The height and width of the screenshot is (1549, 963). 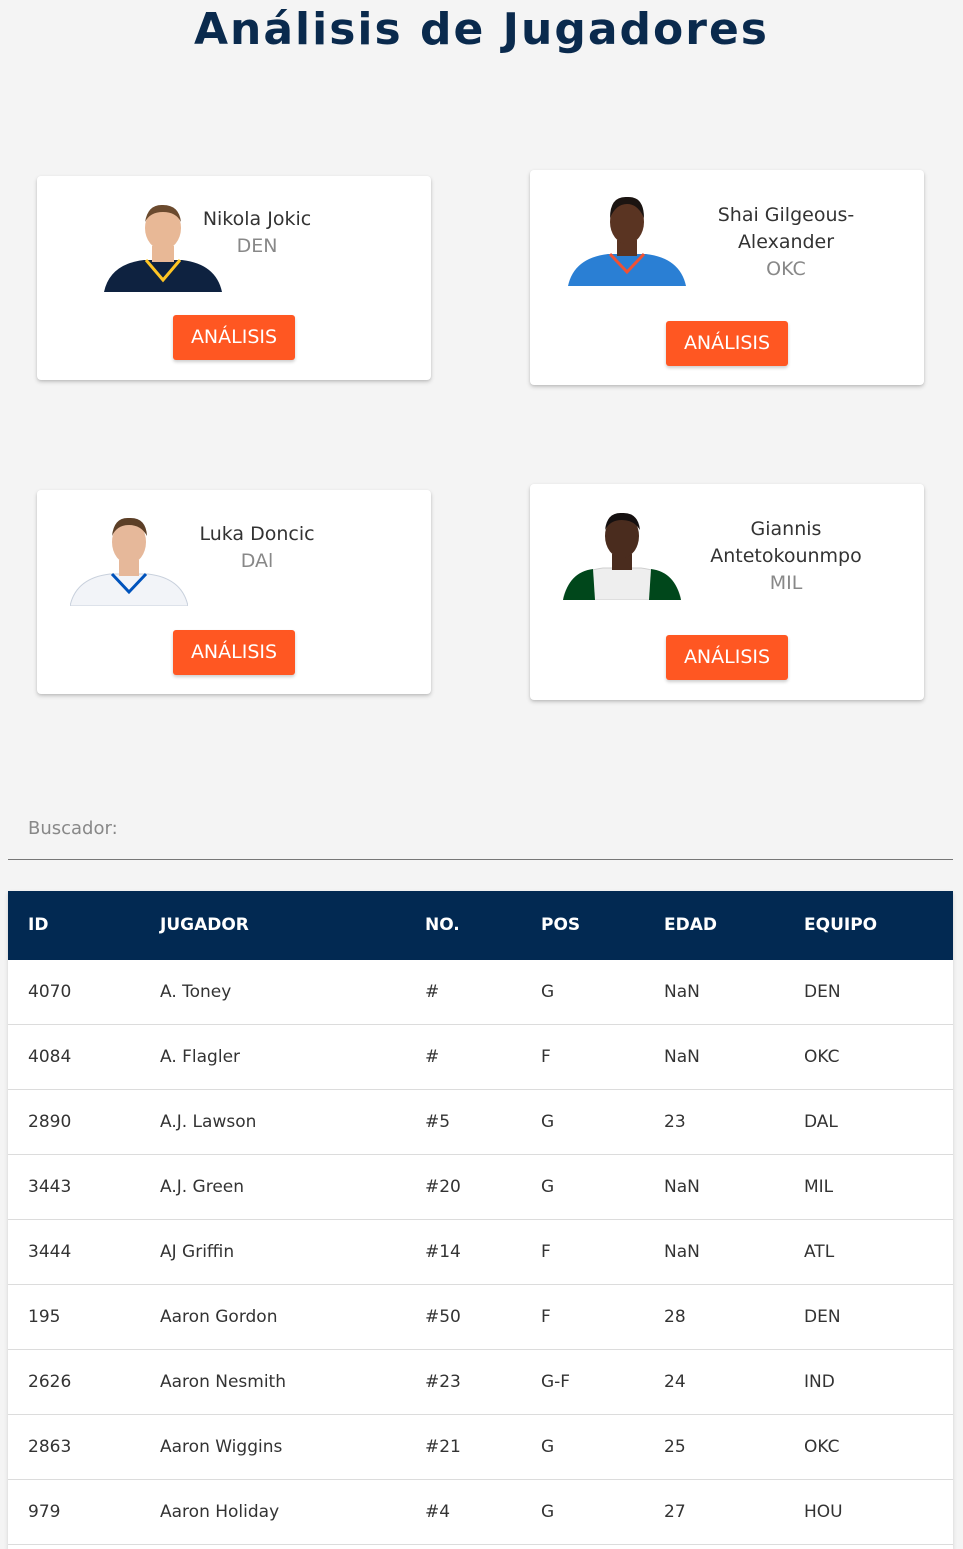 What do you see at coordinates (675, 1122) in the screenshot?
I see `cell-edad: 23` at bounding box center [675, 1122].